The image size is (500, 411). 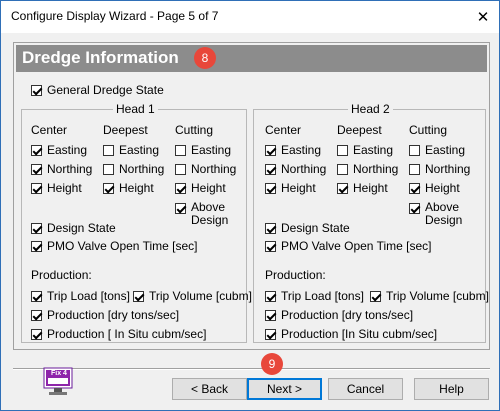 What do you see at coordinates (365, 389) in the screenshot?
I see `cancel-button: Cancel` at bounding box center [365, 389].